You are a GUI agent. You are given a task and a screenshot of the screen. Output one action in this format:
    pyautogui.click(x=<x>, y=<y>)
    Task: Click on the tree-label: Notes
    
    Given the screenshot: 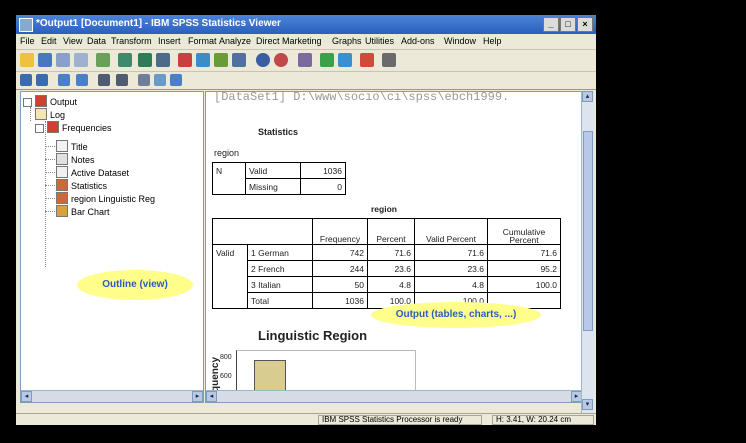 What is the action you would take?
    pyautogui.click(x=83, y=160)
    